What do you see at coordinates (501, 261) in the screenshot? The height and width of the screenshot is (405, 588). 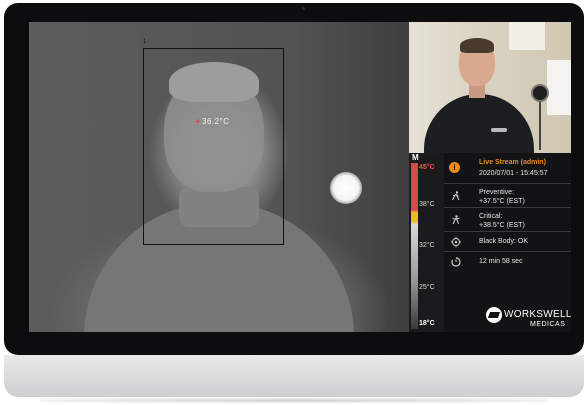 I see `elapsed-time: 12 min 58 sec` at bounding box center [501, 261].